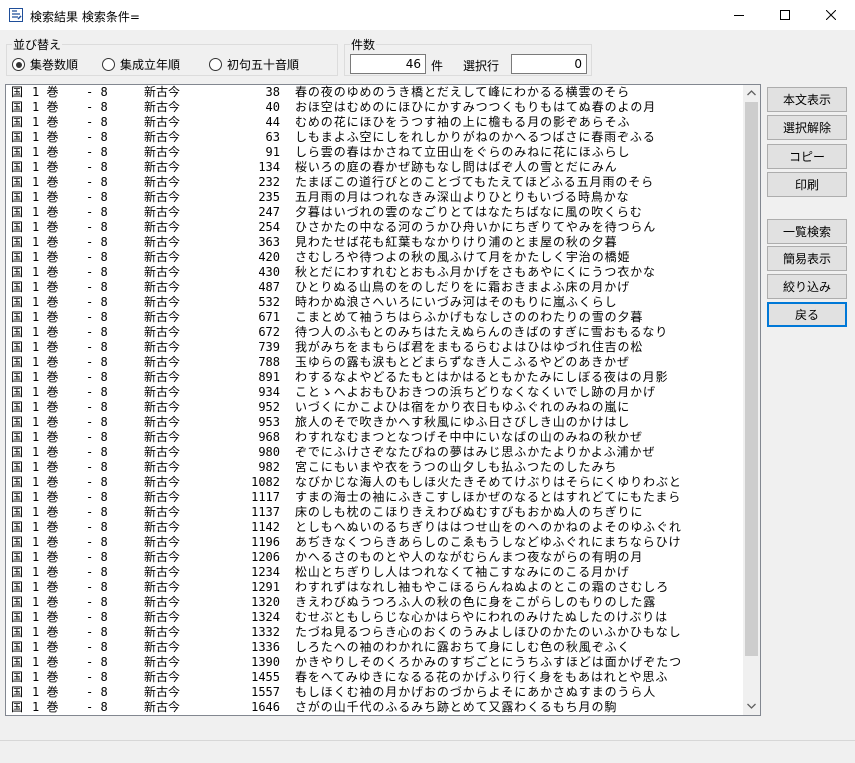  Describe the element at coordinates (265, 572) in the screenshot. I see `cell-number: 1234` at that location.